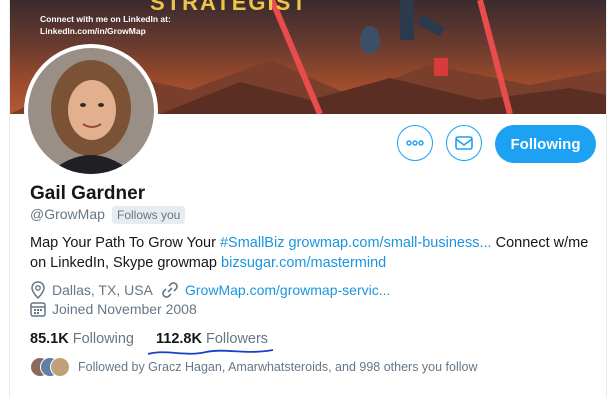 This screenshot has height=398, width=615. What do you see at coordinates (124, 309) in the screenshot?
I see `joined-text: Joined November 2008` at bounding box center [124, 309].